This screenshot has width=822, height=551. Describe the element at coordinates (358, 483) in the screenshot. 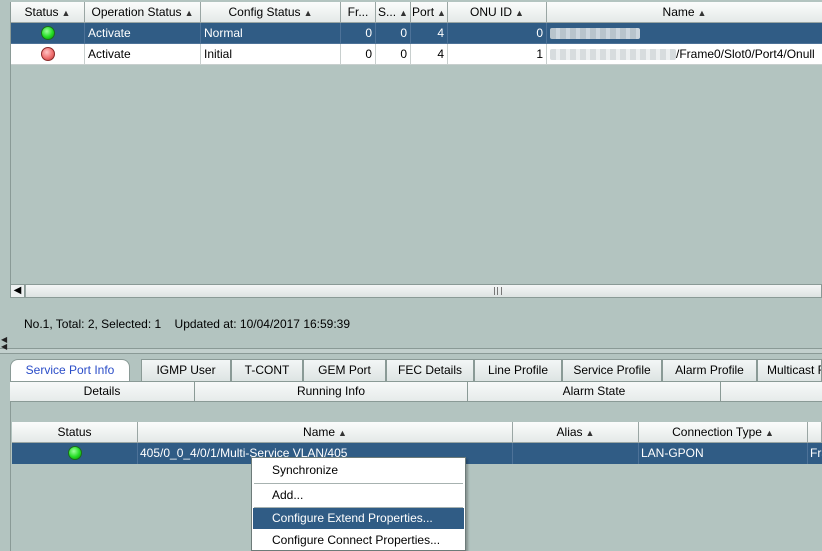

I see `menu-separator` at that location.